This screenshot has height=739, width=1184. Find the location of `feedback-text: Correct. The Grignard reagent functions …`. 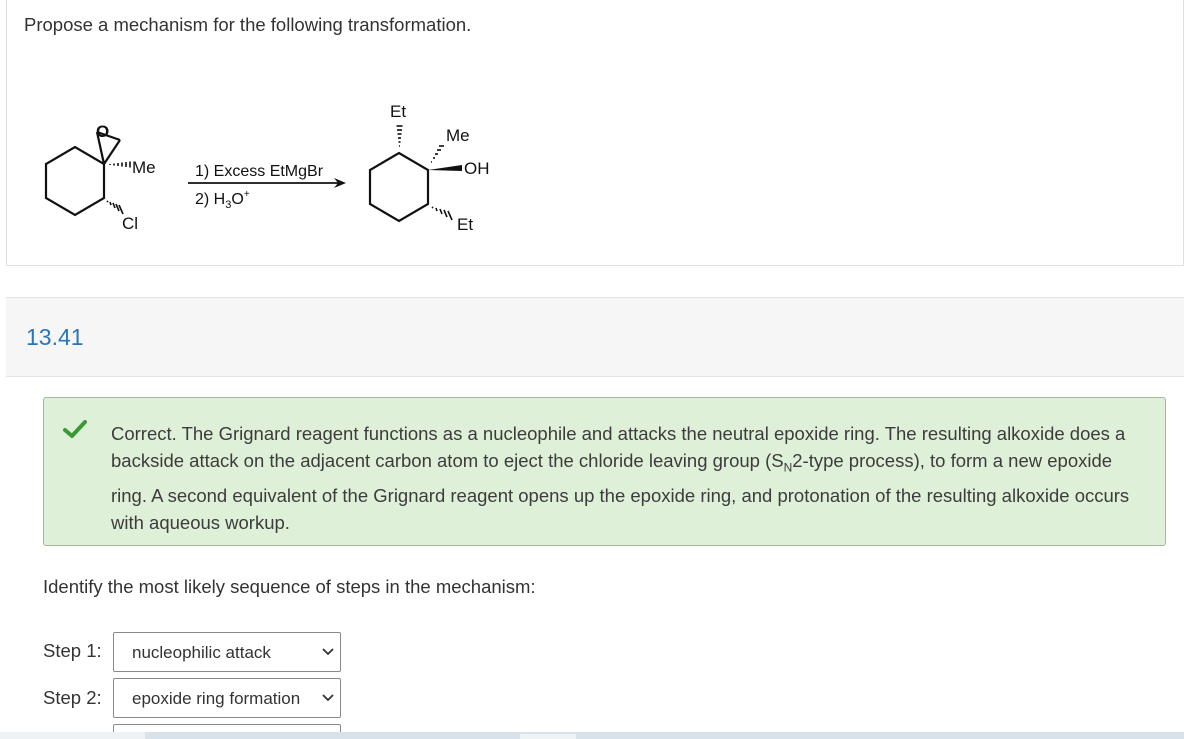

feedback-text: Correct. The Grignard reagent functions … is located at coordinates (620, 478).